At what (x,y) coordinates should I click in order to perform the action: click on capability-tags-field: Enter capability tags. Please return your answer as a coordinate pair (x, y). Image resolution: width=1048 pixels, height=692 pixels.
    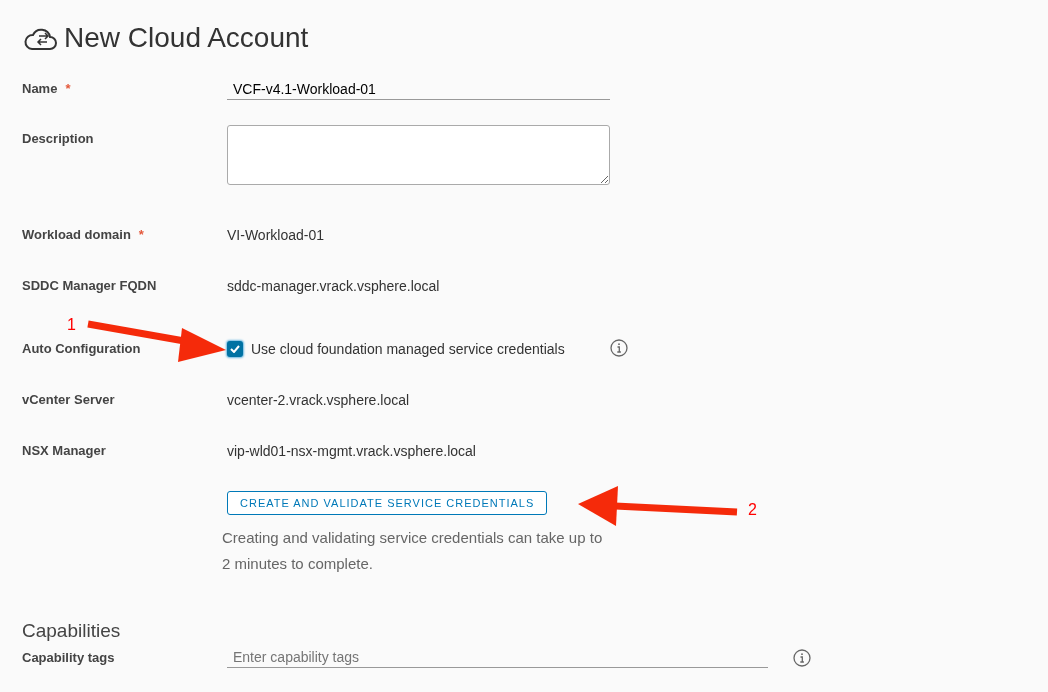
    Looking at the image, I should click on (497, 657).